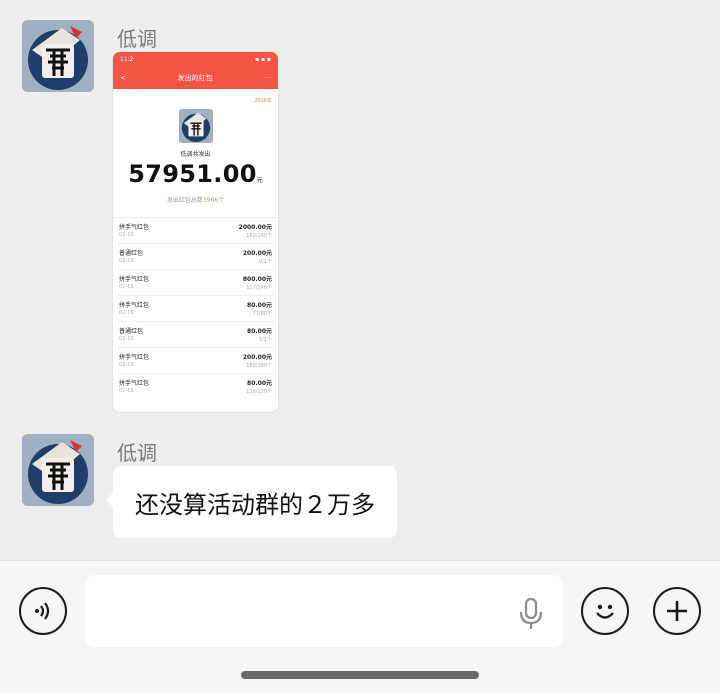 Image resolution: width=720 pixels, height=693 pixels. What do you see at coordinates (262, 59) in the screenshot?
I see `shot-status-icons: ▪ ▪ ▪` at bounding box center [262, 59].